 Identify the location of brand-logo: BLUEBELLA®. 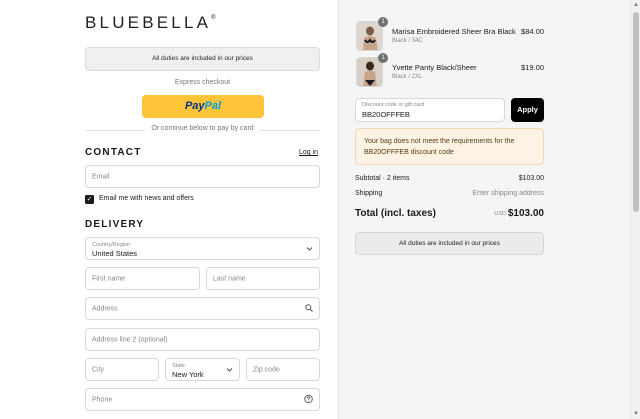
(150, 23).